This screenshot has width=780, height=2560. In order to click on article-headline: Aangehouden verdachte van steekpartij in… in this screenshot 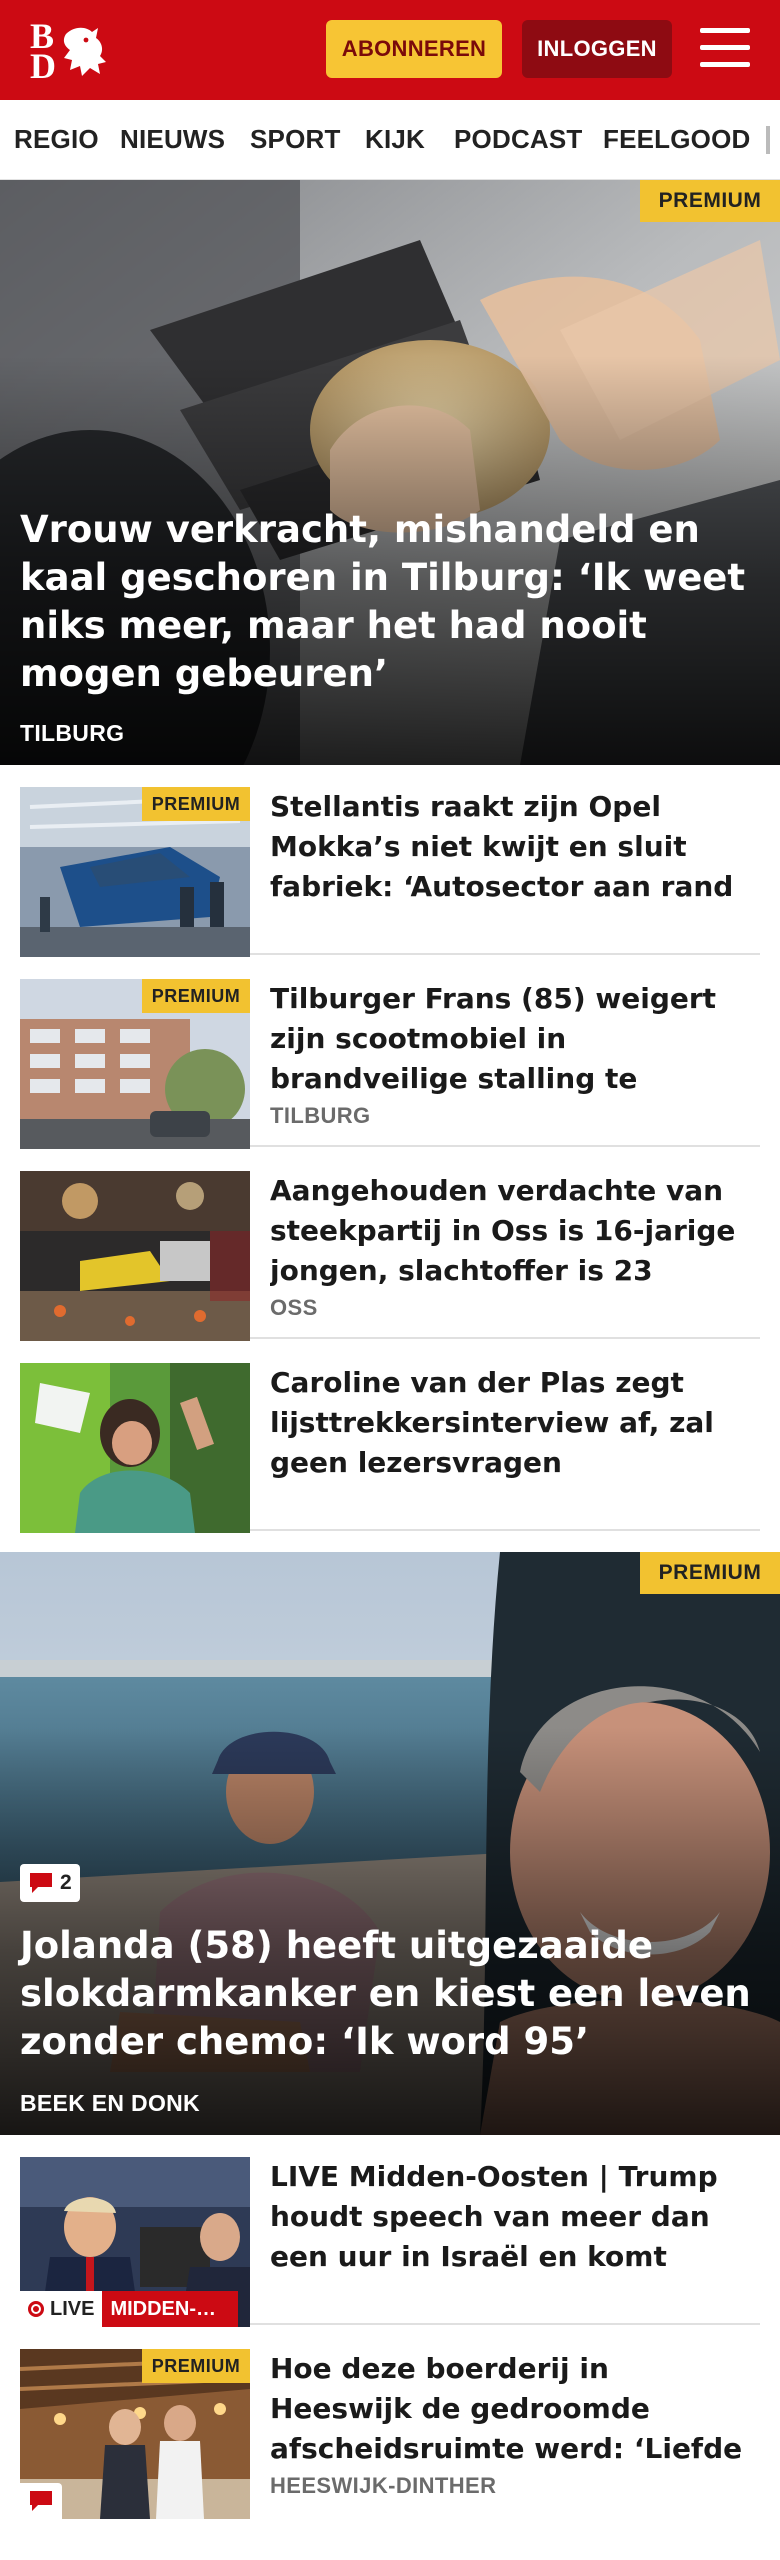, I will do `click(510, 1231)`.